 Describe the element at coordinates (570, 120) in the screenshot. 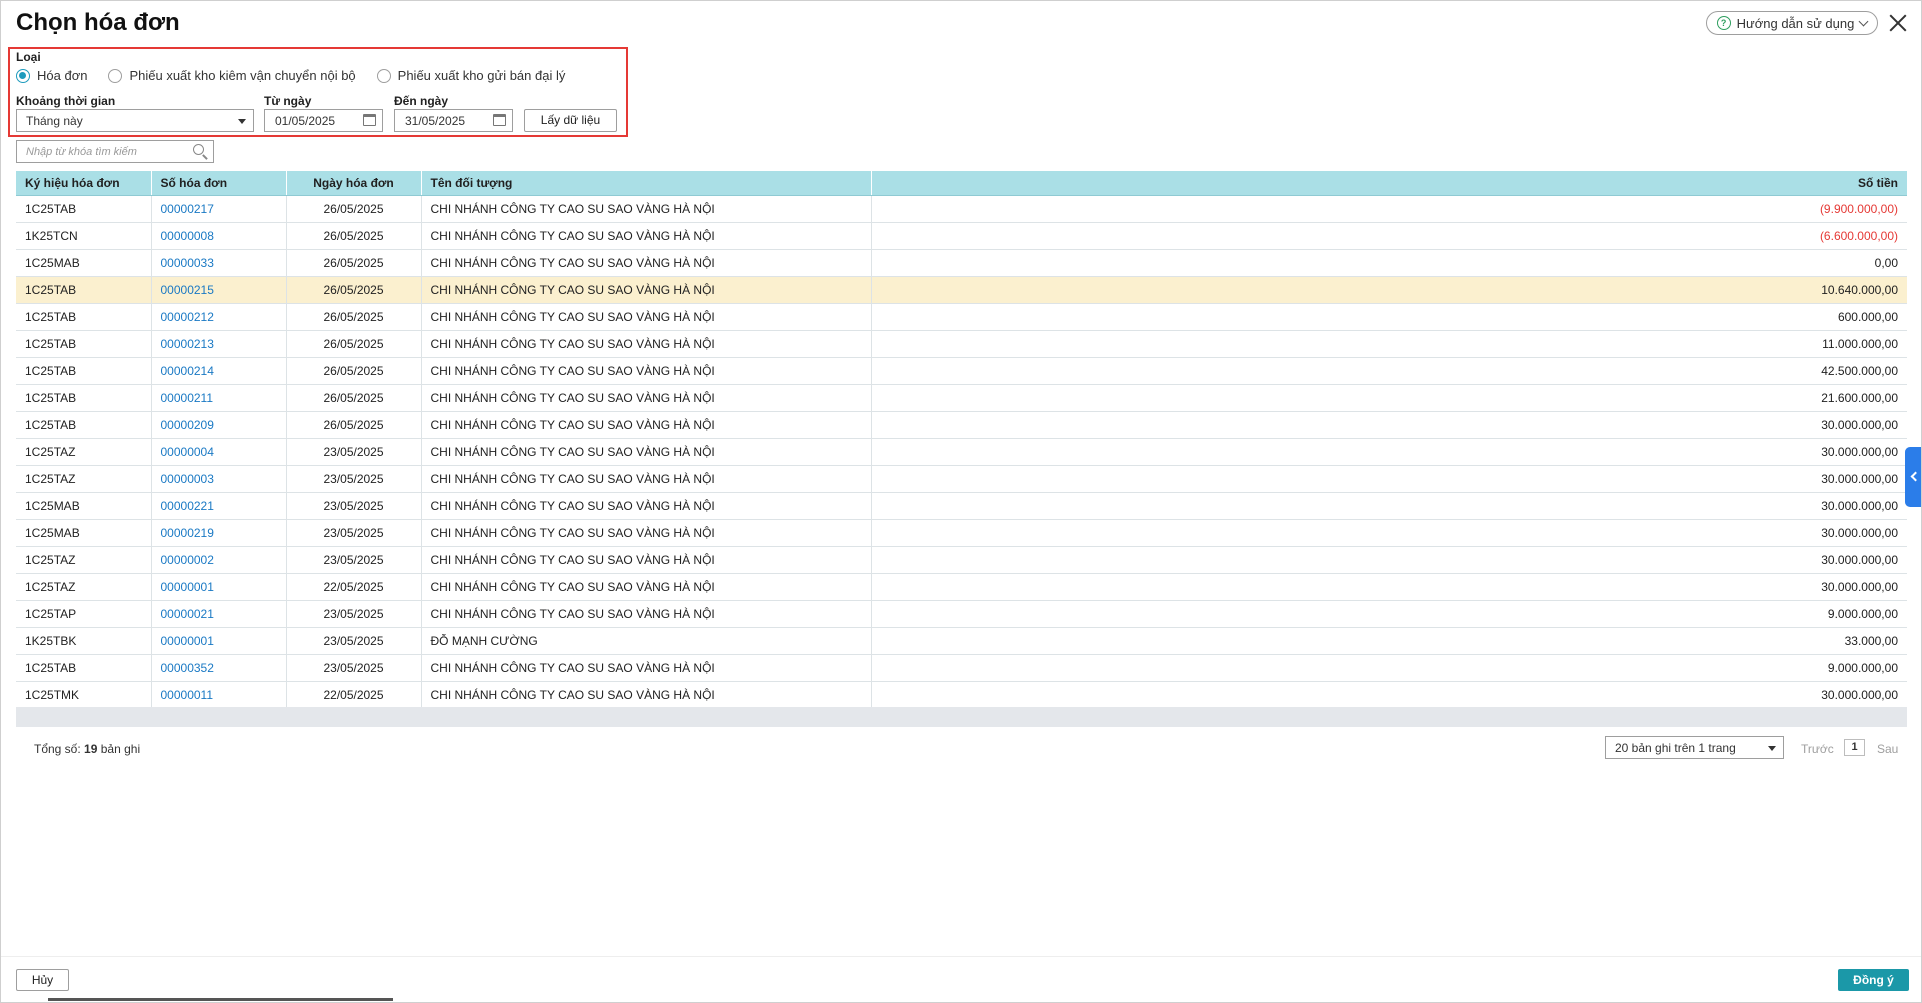

I see `fetch-data-button: Lấy dữ liệu` at that location.